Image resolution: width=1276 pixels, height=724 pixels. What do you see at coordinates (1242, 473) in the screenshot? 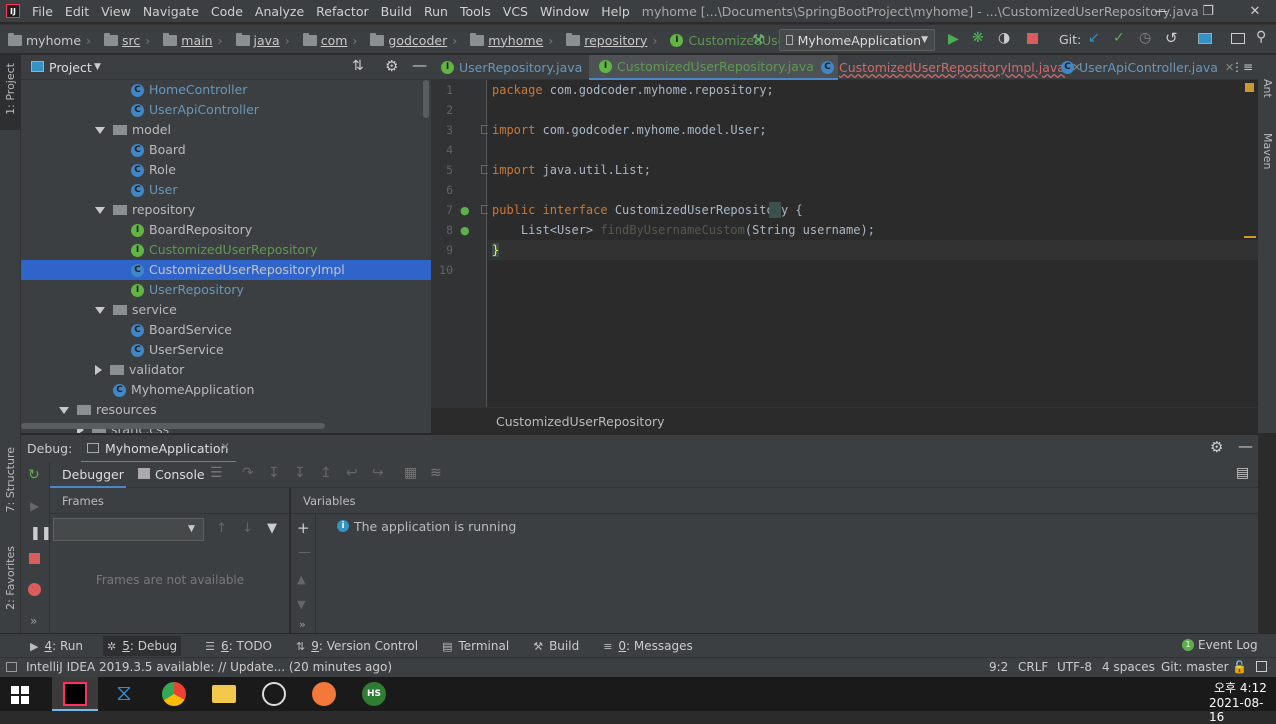
I see `layout-icon: ▤` at bounding box center [1242, 473].